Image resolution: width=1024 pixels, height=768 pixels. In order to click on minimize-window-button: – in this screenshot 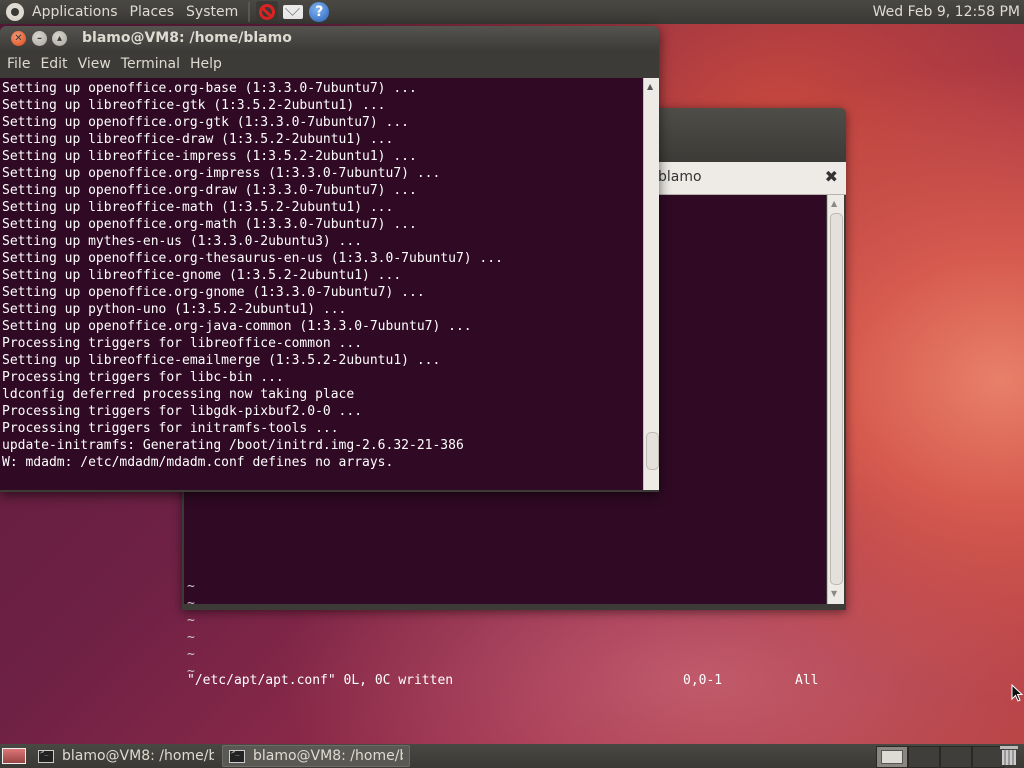, I will do `click(39, 38)`.